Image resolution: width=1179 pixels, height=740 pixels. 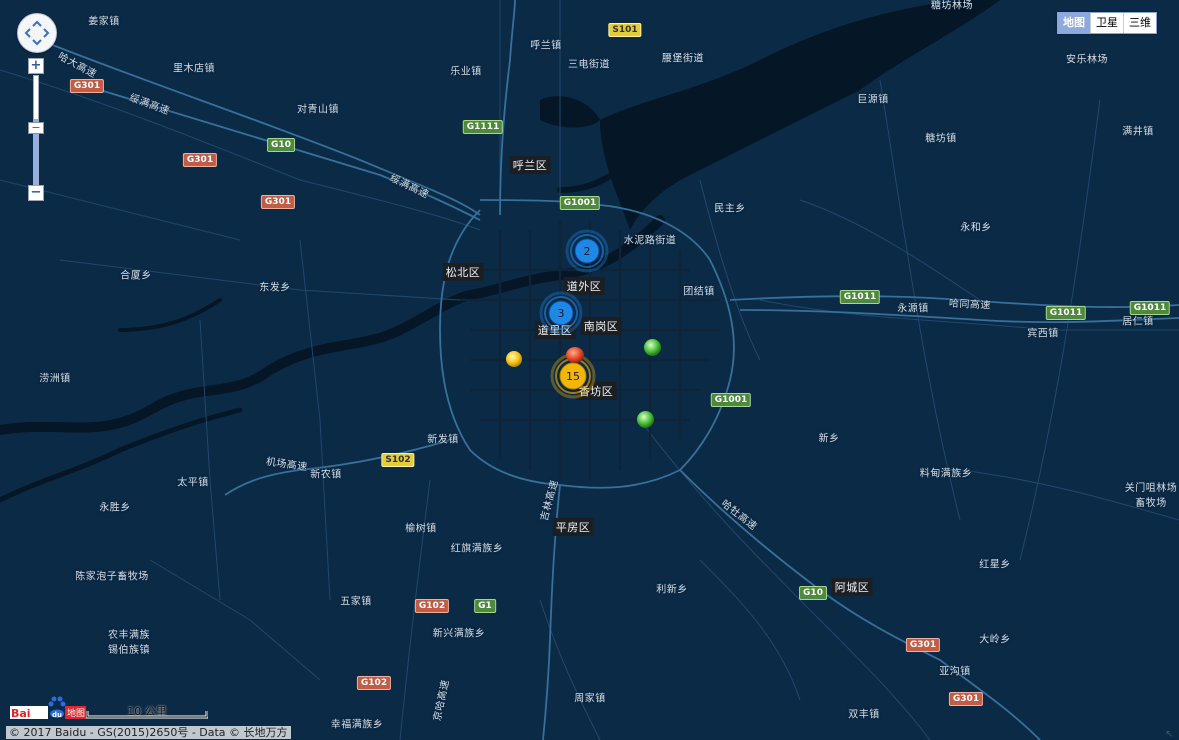 What do you see at coordinates (398, 460) in the screenshot?
I see `highway-shield: S102` at bounding box center [398, 460].